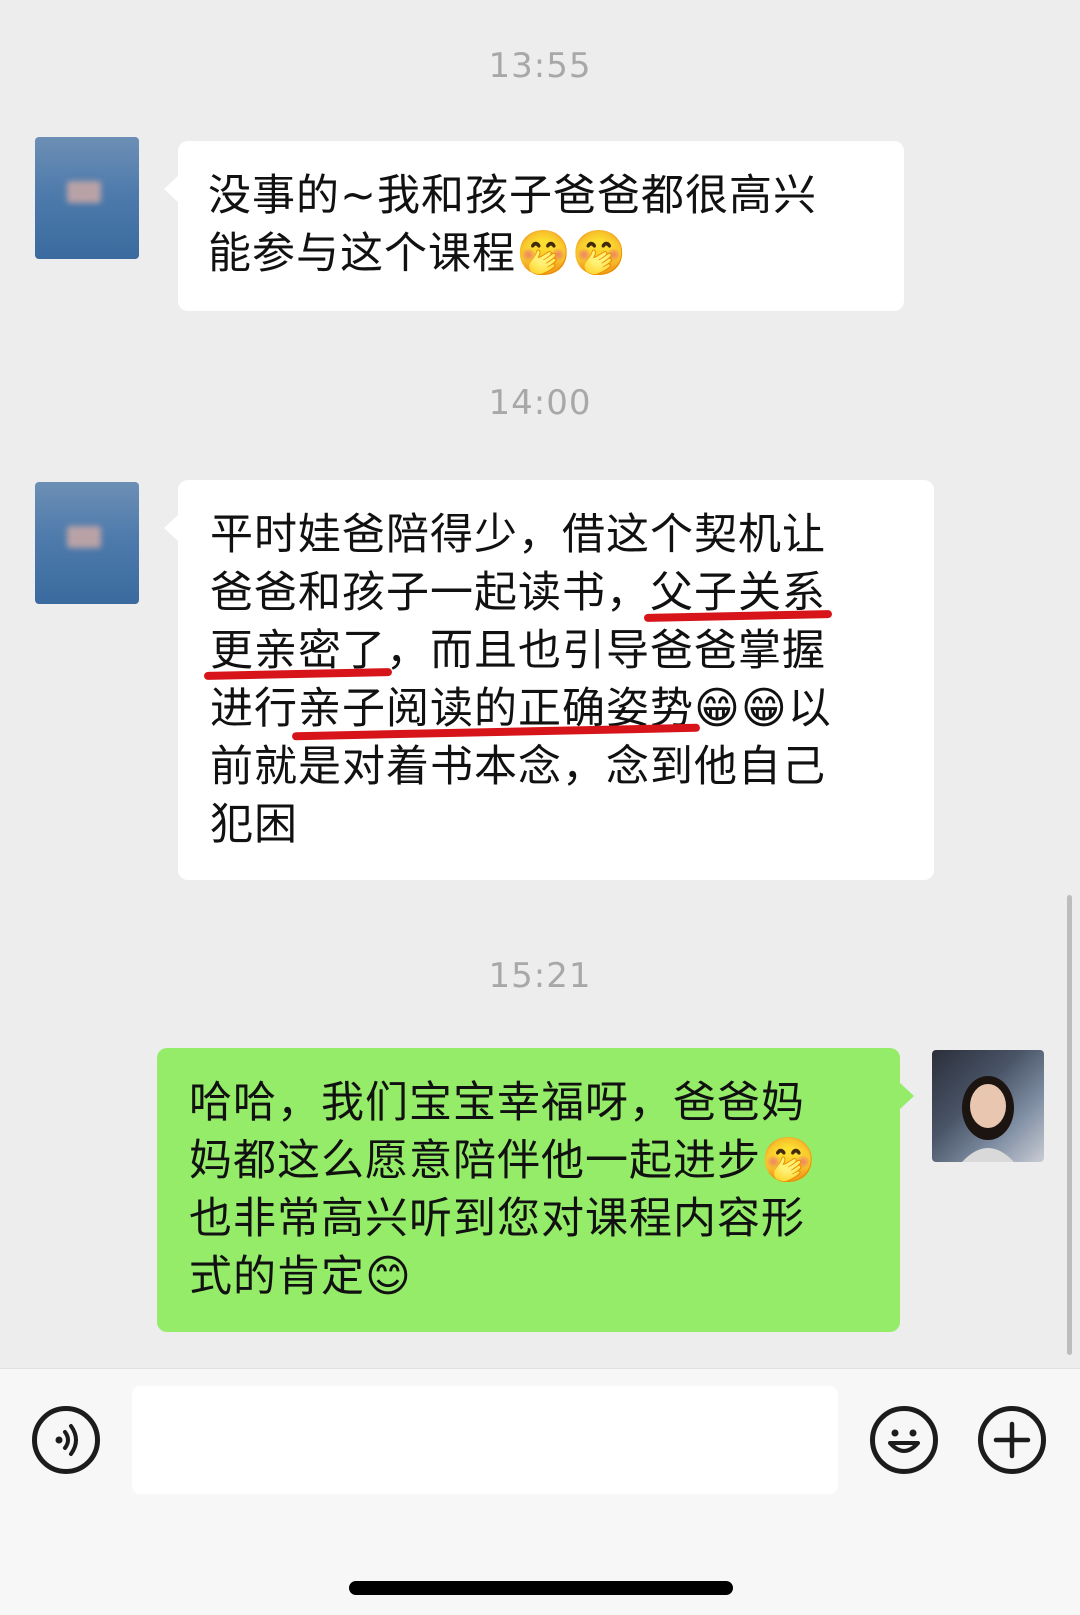  What do you see at coordinates (485, 1440) in the screenshot?
I see `message-input` at bounding box center [485, 1440].